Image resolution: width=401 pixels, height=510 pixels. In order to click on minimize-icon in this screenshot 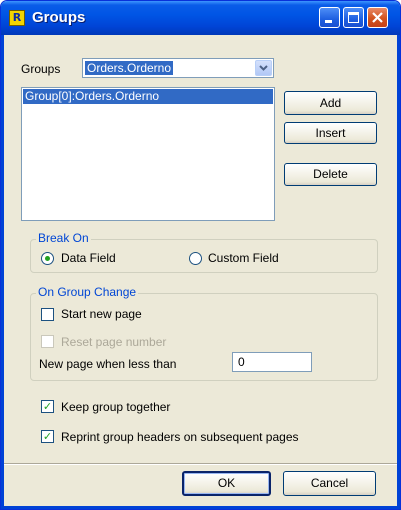, I will do `click(328, 21)`.